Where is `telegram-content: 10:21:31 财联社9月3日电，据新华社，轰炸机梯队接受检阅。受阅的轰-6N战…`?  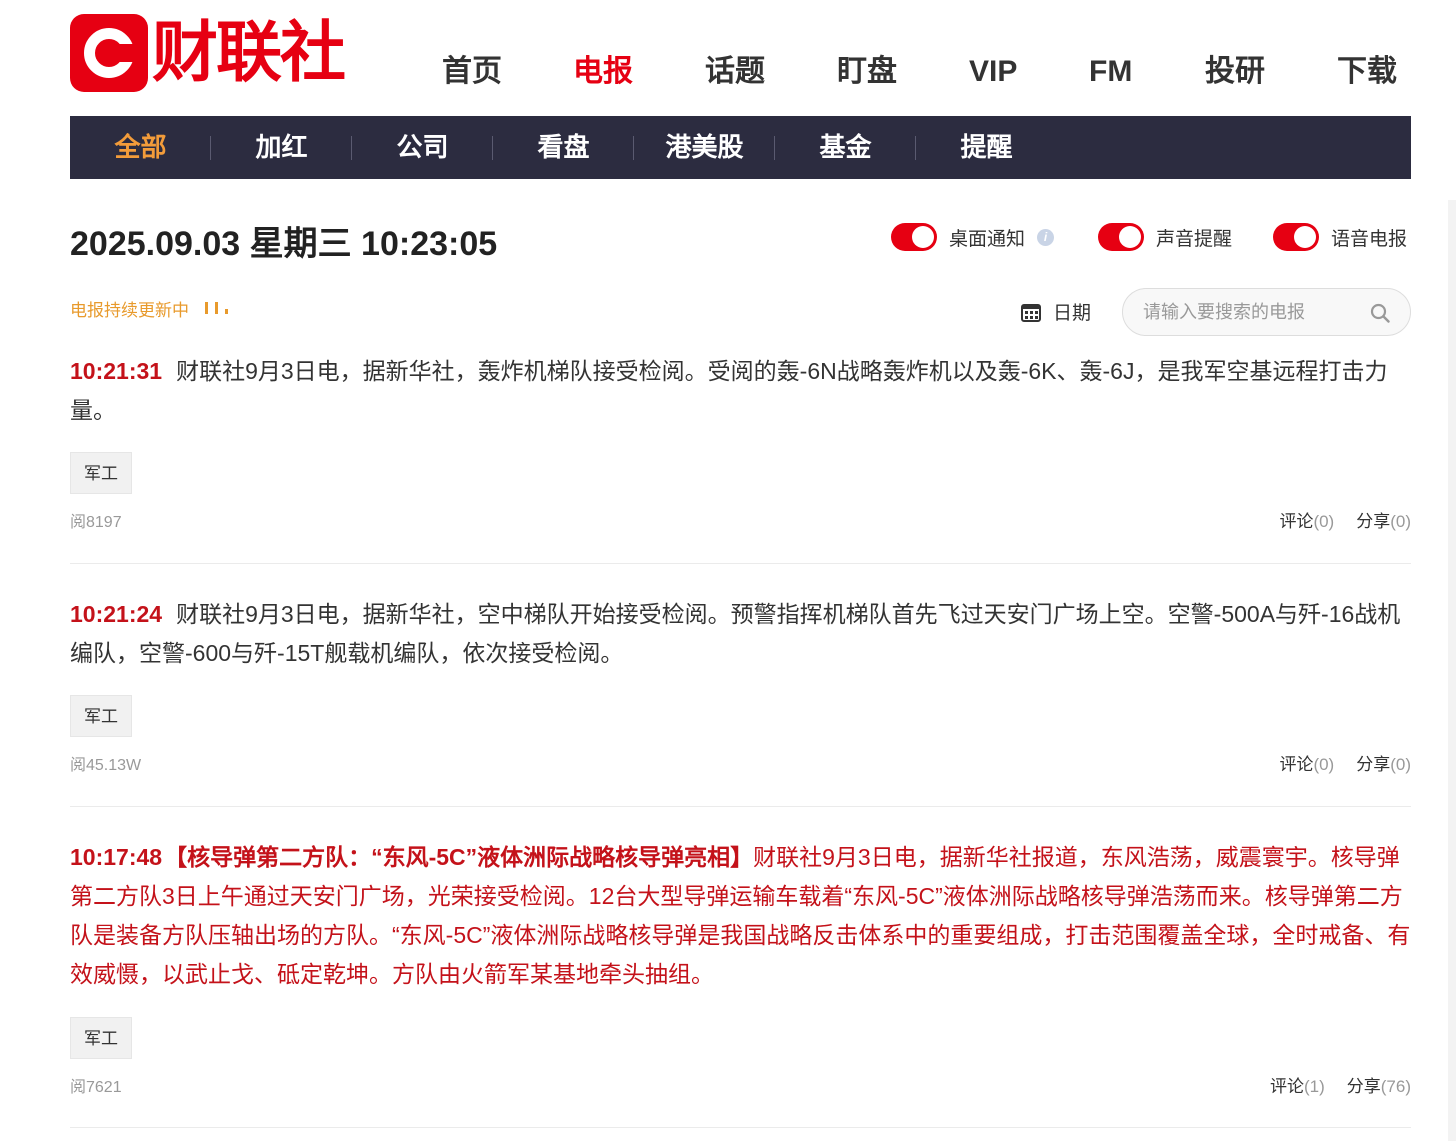
telegram-content: 10:21:31 财联社9月3日电，据新华社，轰炸机梯队接受检阅。受阅的轰-6N战… is located at coordinates (740, 391).